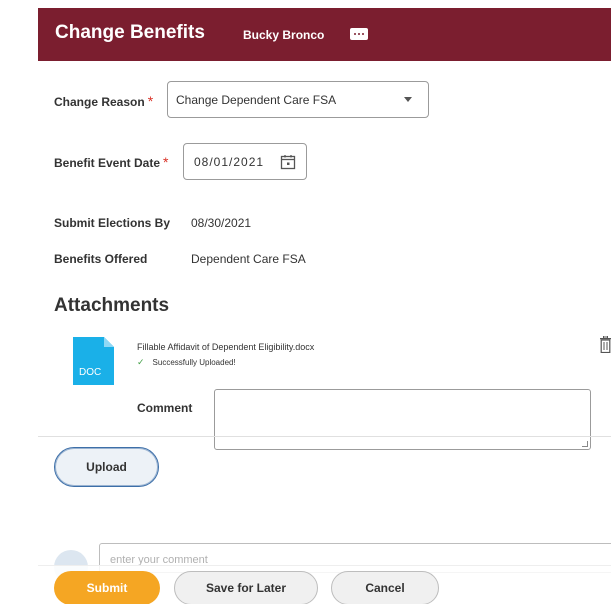 The width and height of the screenshot is (611, 604). What do you see at coordinates (93, 361) in the screenshot?
I see `doc-file-icon: DOC` at bounding box center [93, 361].